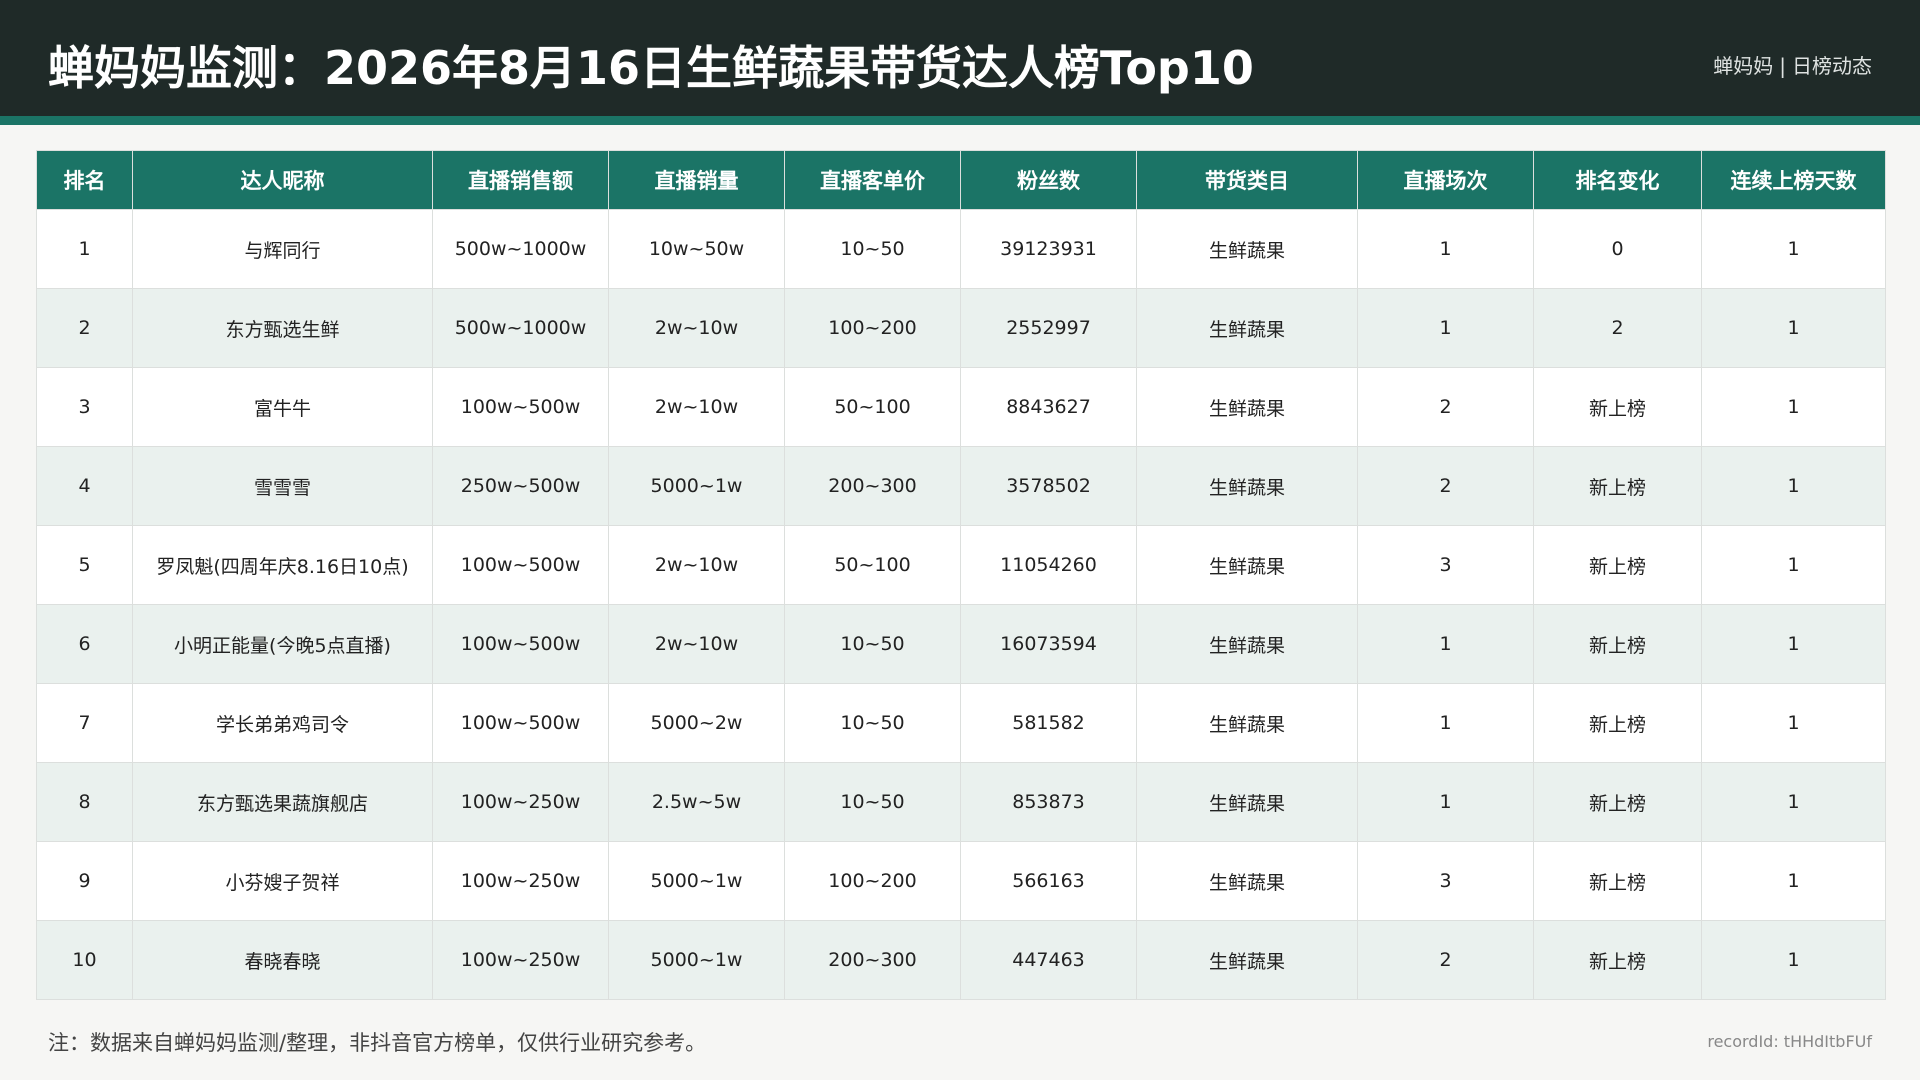 This screenshot has height=1080, width=1920. Describe the element at coordinates (282, 802) in the screenshot. I see `cell-nickname: 东方甄选果蔬旗舰店` at that location.